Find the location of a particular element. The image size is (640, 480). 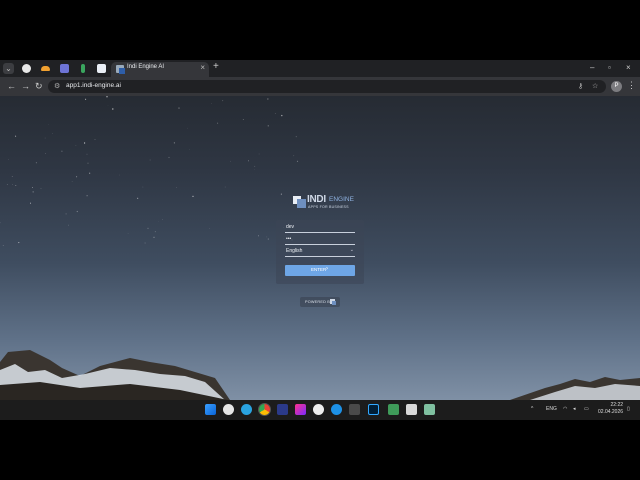

profile-avatar: P is located at coordinates (616, 86).